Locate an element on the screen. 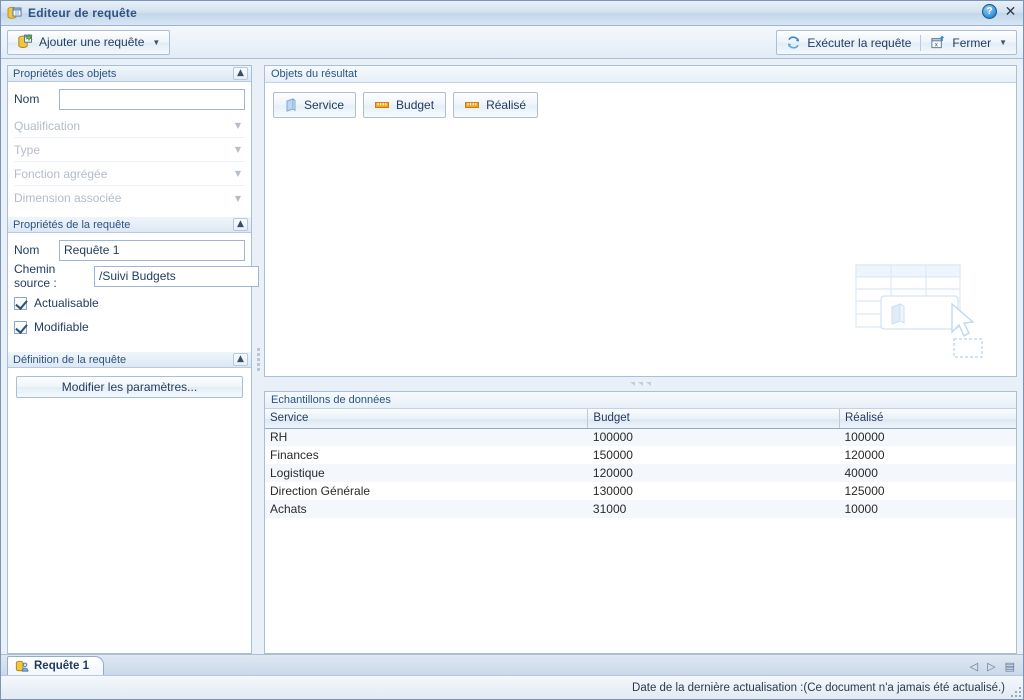  left-column-filler is located at coordinates (129, 530).